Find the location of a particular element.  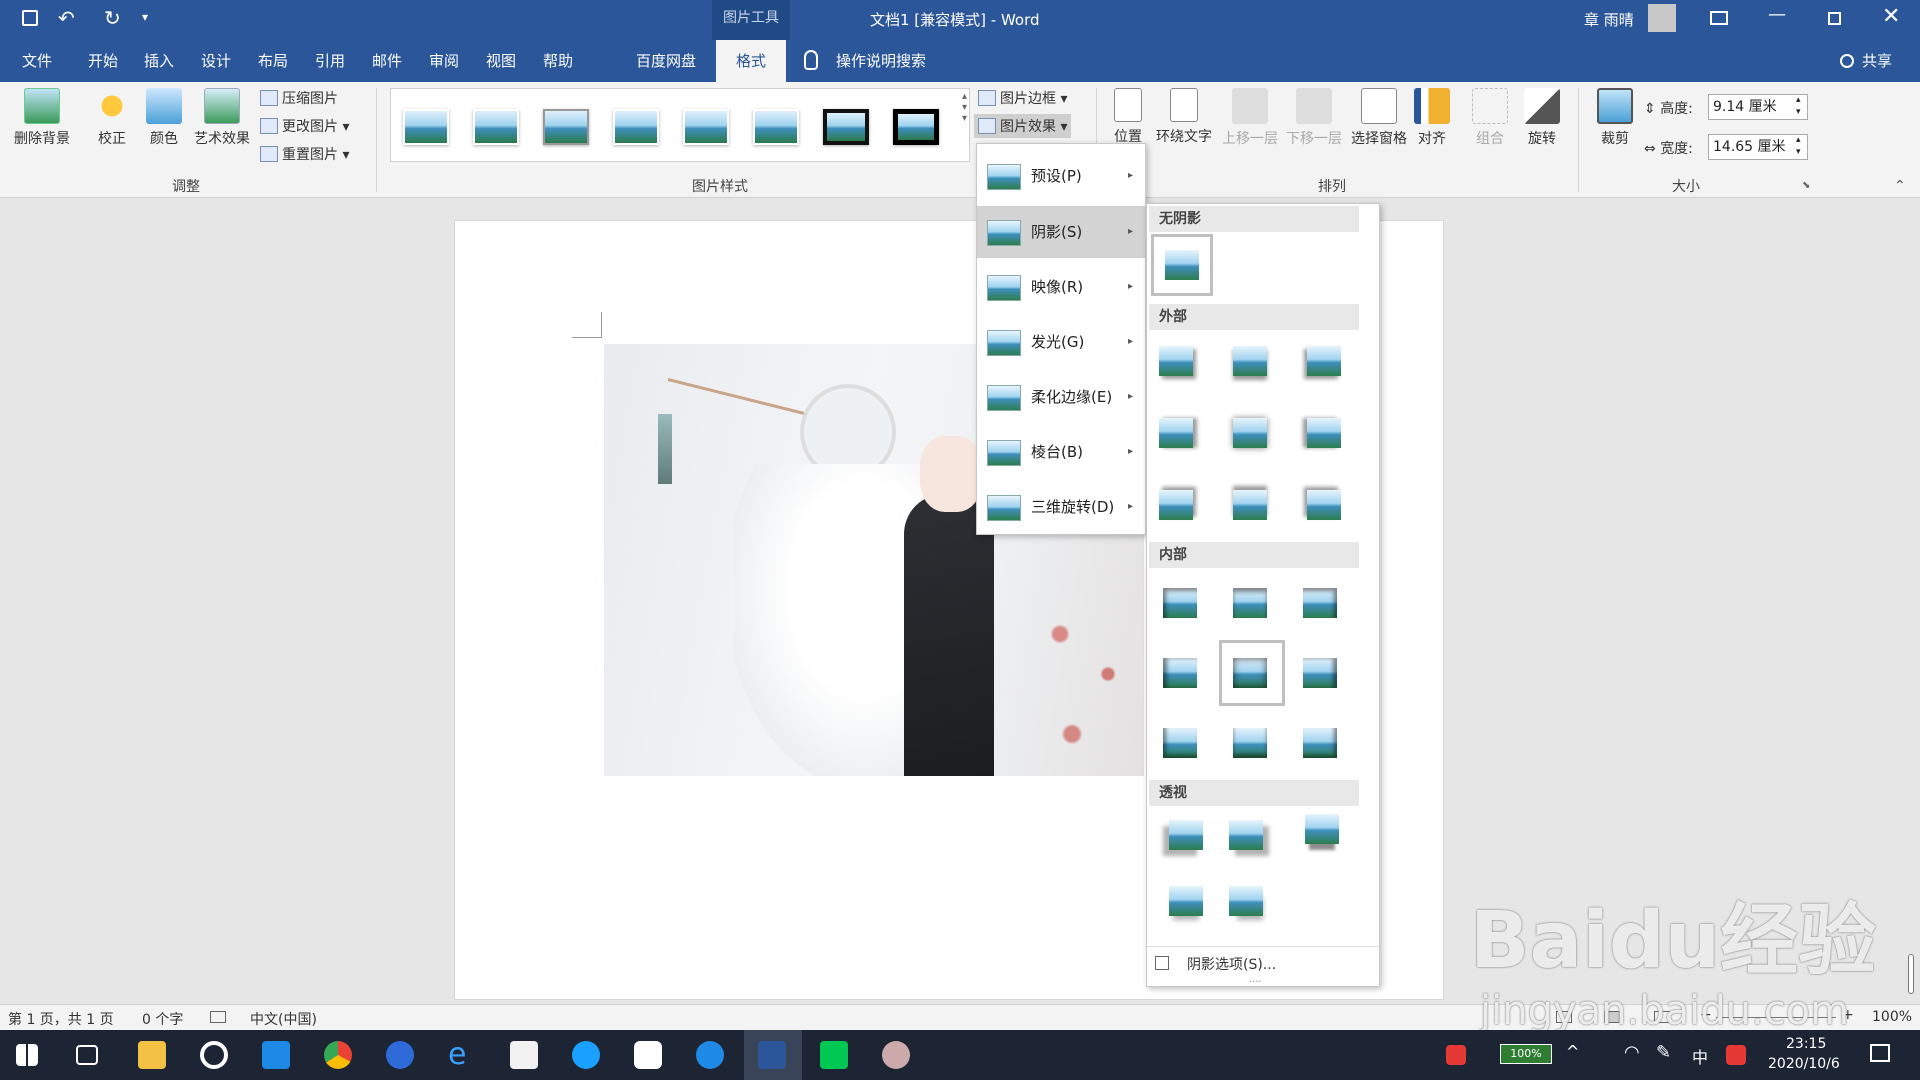

redo-icon: ↻ is located at coordinates (112, 18).